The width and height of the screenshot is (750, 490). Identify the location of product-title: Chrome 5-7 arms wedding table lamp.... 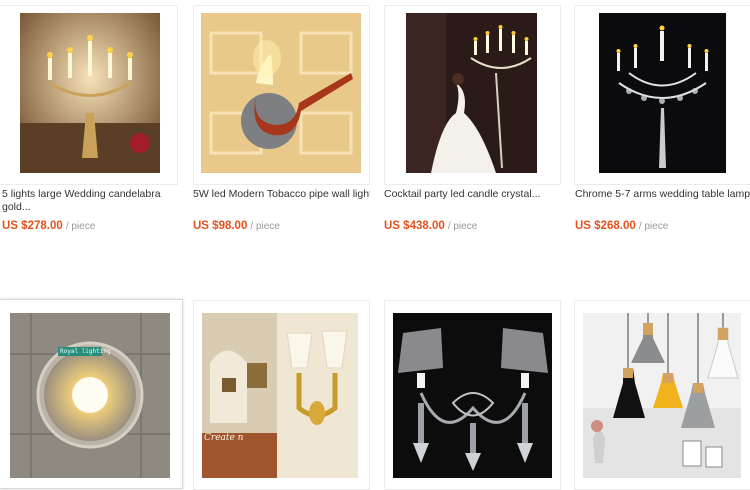
(662, 195).